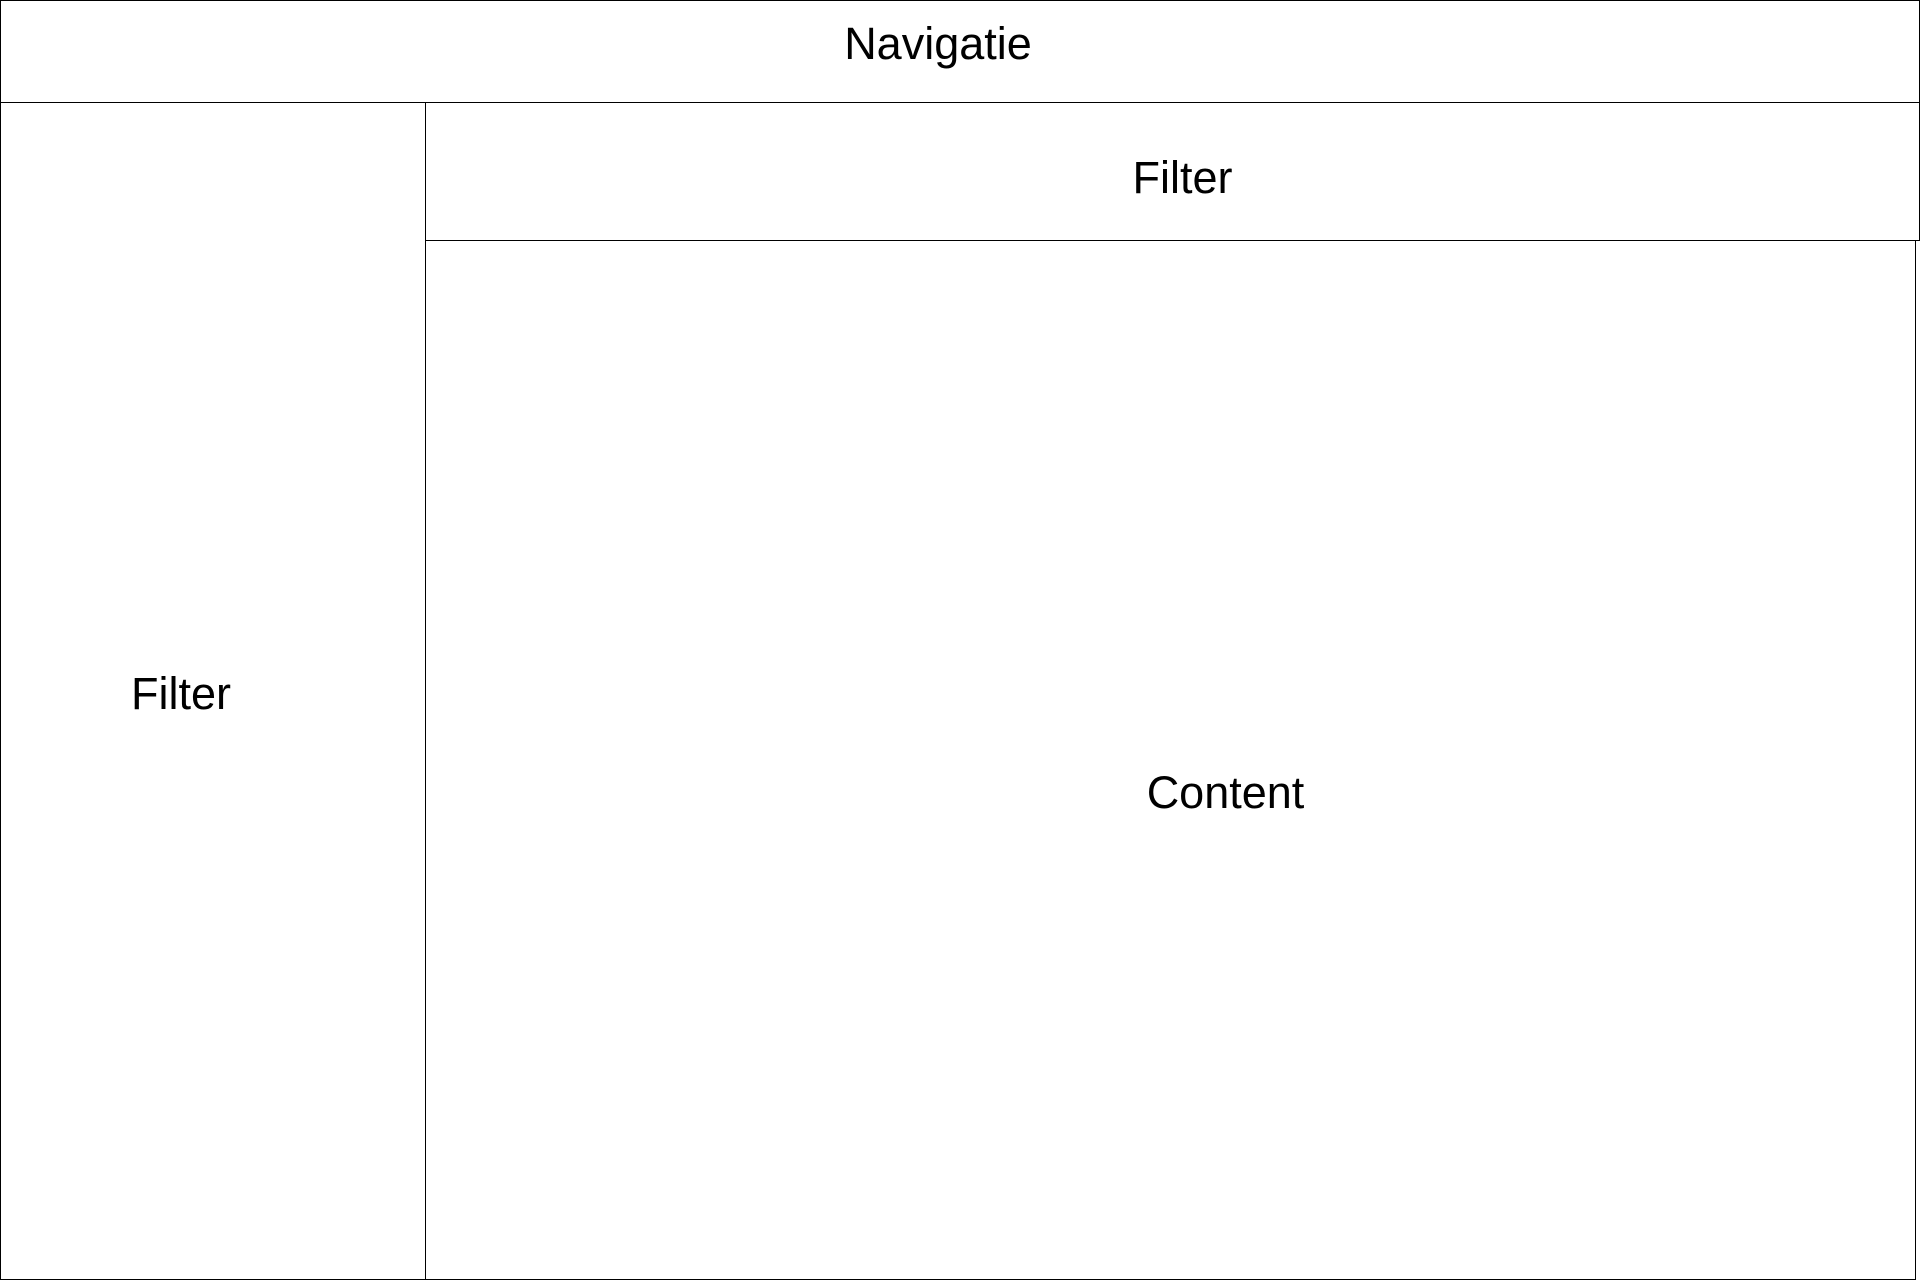 The width and height of the screenshot is (1920, 1280). Describe the element at coordinates (1225, 792) in the screenshot. I see `content-label: Content` at that location.